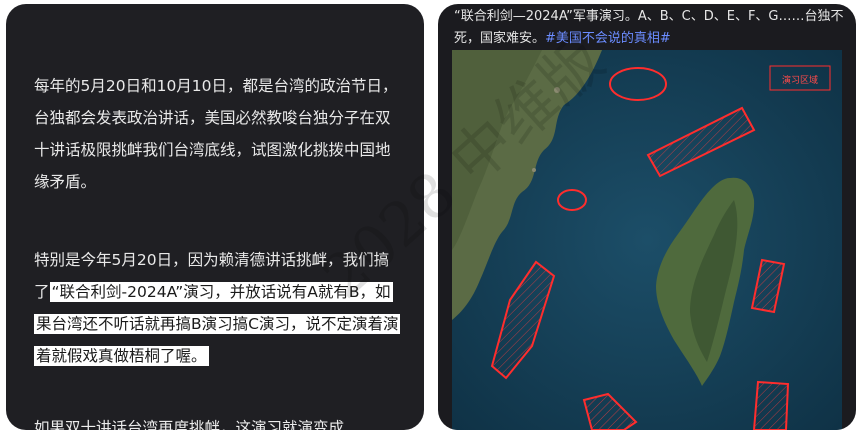 This screenshot has width=861, height=435. What do you see at coordinates (800, 80) in the screenshot?
I see `legend-label: 演习区域` at bounding box center [800, 80].